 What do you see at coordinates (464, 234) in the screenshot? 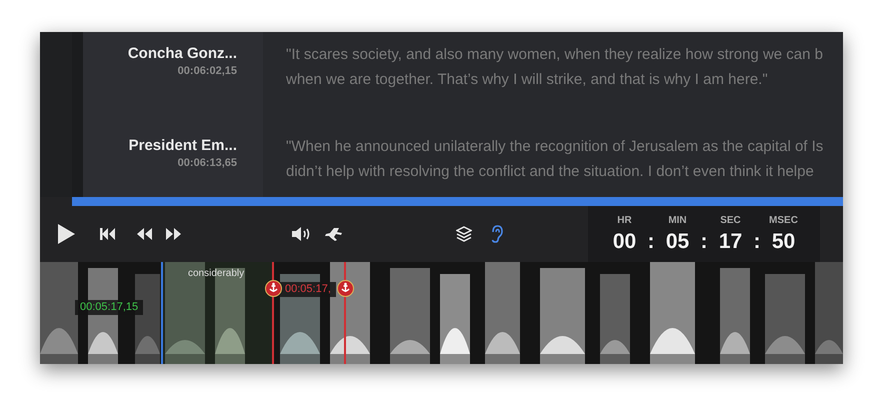
I see `layers-button` at bounding box center [464, 234].